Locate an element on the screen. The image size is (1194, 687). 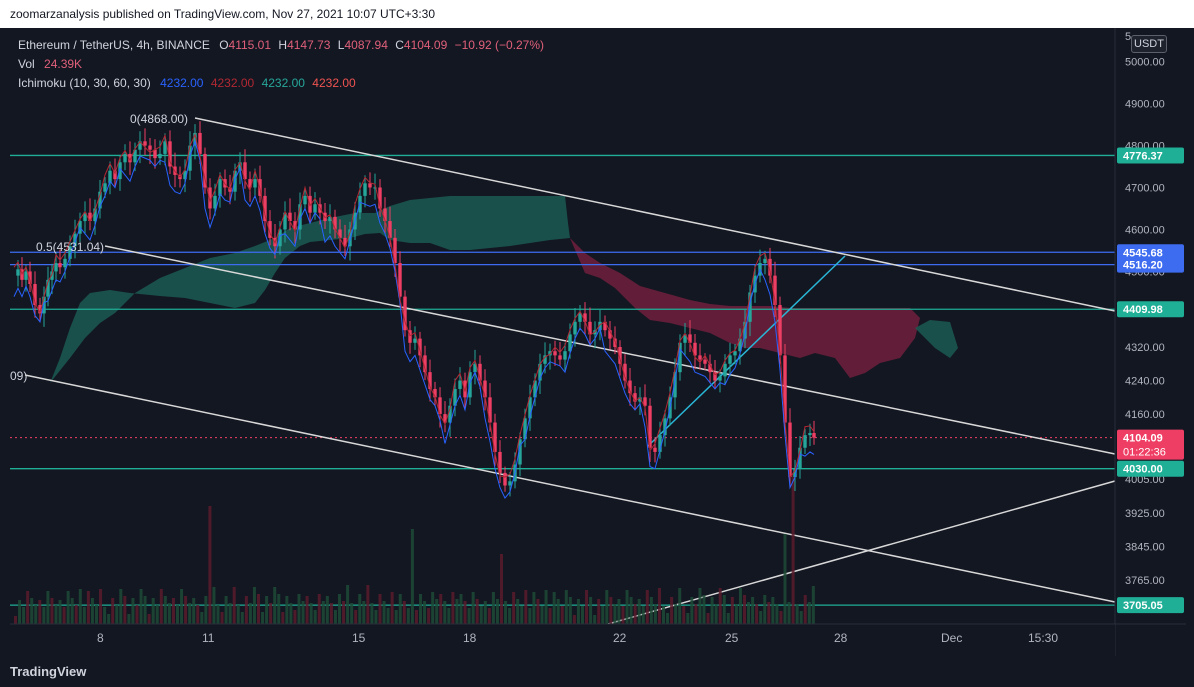
price-tick-label: 3925.00 is located at coordinates (1145, 514).